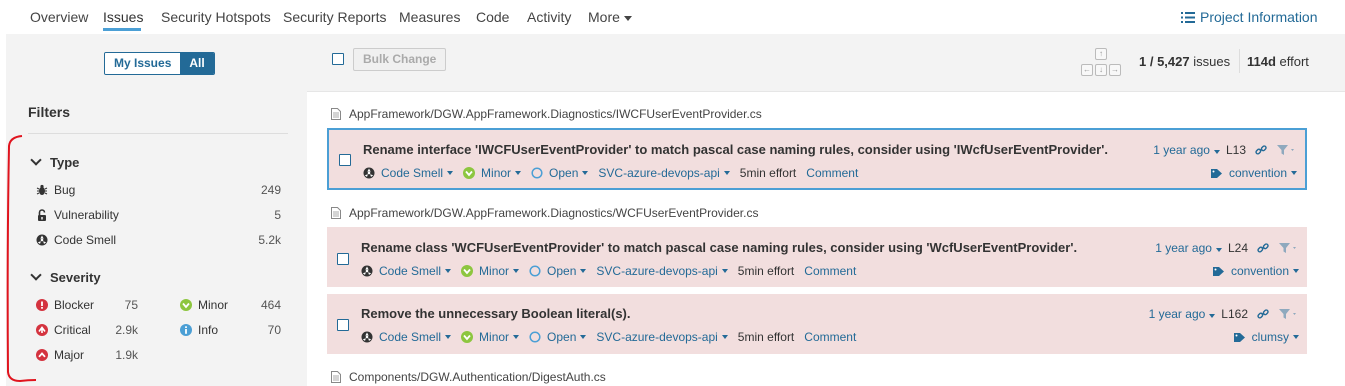 Image resolution: width=1345 pixels, height=386 pixels. What do you see at coordinates (338, 59) in the screenshot?
I see `select-all-checkbox` at bounding box center [338, 59].